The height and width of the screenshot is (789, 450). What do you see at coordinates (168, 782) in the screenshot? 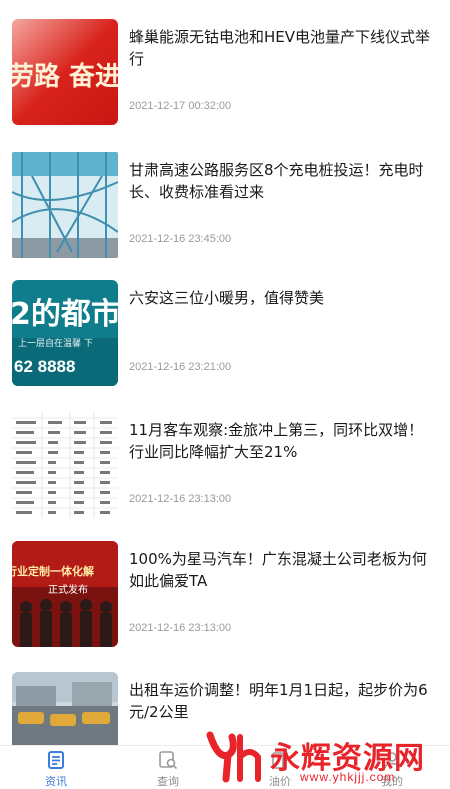
I see `tab-label: 查询` at bounding box center [168, 782].